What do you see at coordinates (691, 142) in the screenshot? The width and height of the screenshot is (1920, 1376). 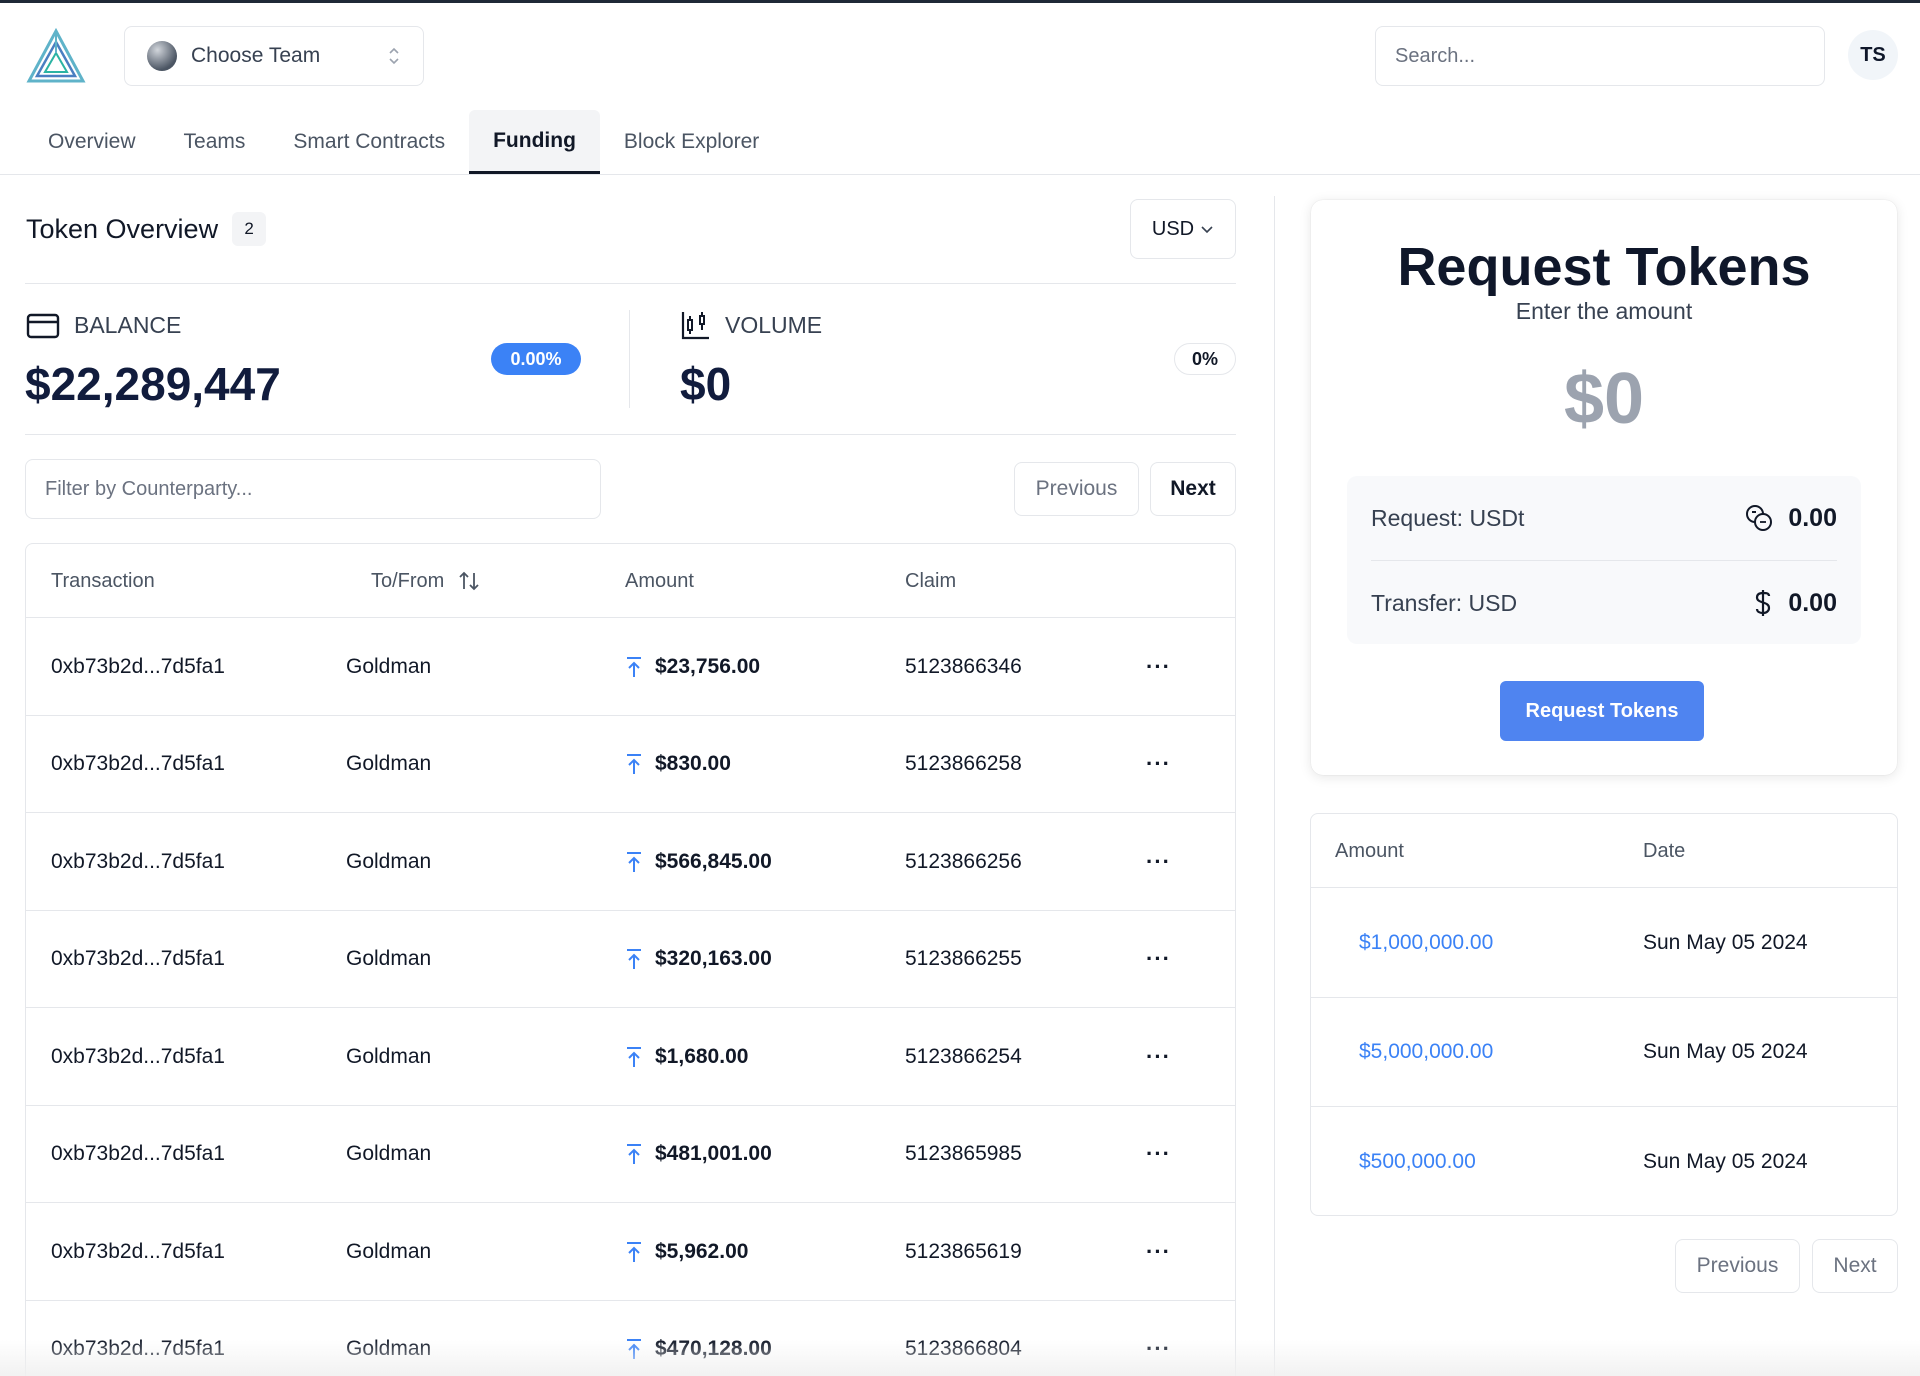 I see `tab-block-explorer: Block Explorer` at bounding box center [691, 142].